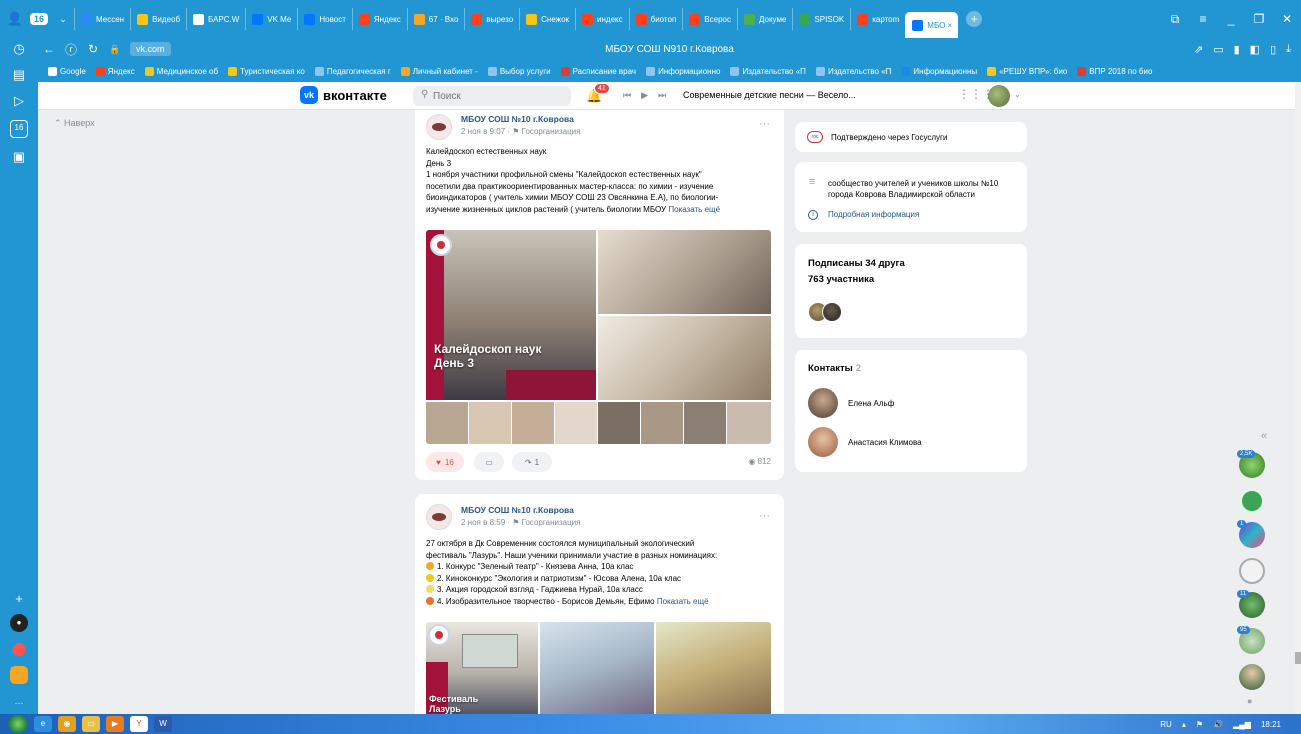 The height and width of the screenshot is (734, 1301). What do you see at coordinates (832, 312) in the screenshot?
I see `friend-avatar` at bounding box center [832, 312].